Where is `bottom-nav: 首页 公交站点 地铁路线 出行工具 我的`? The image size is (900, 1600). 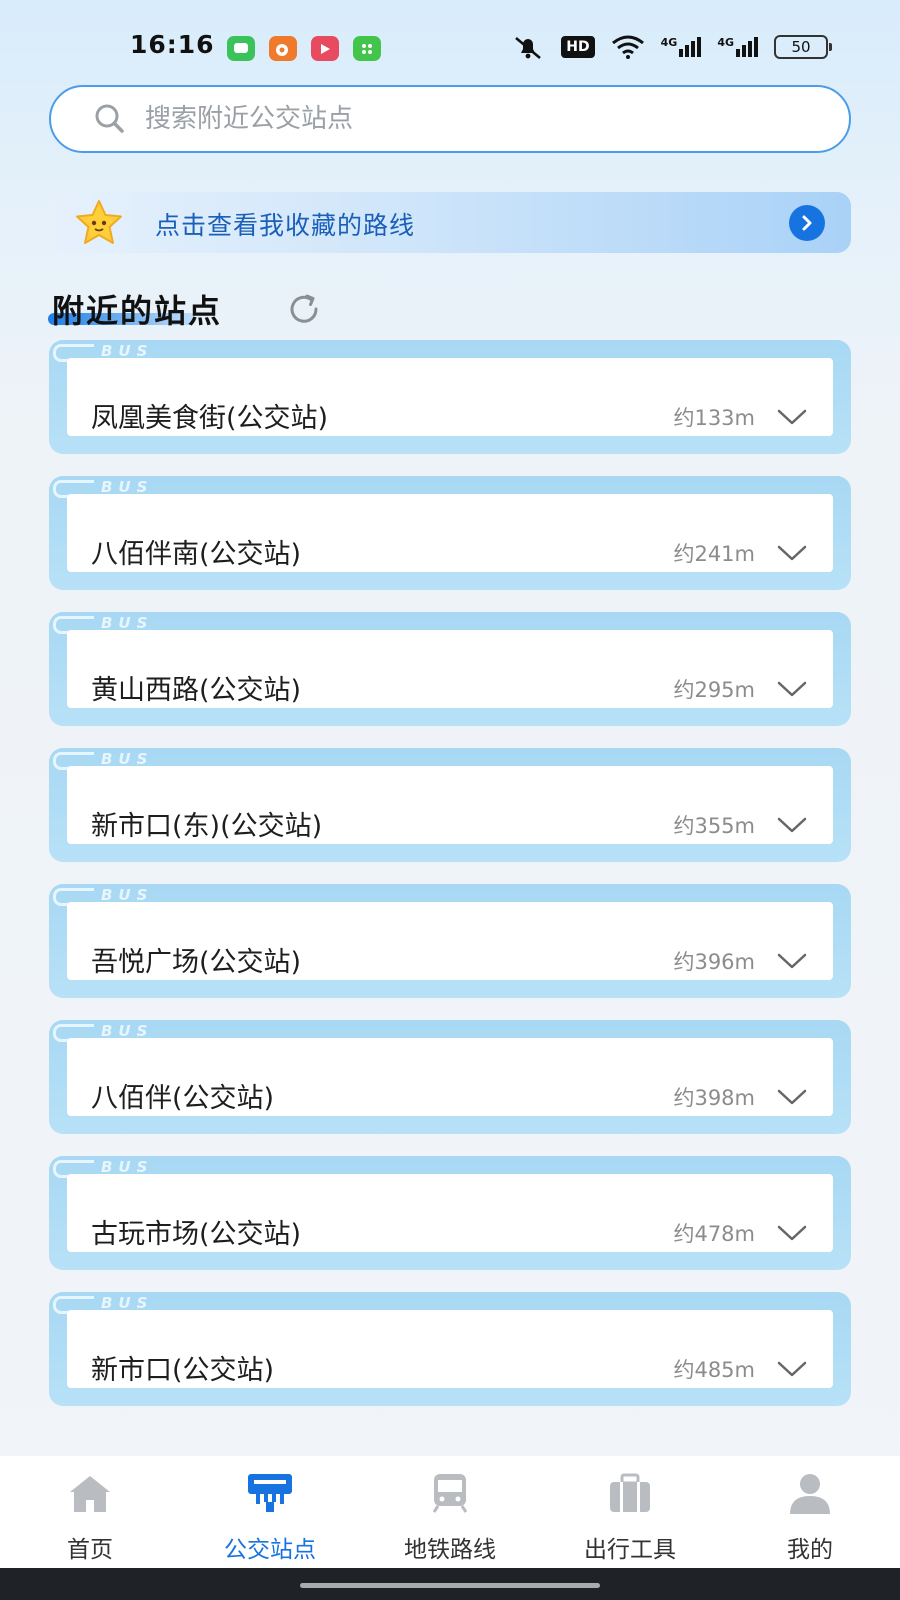
bottom-nav: 首页 公交站点 地铁路线 出行工具 我的 is located at coordinates (450, 1512).